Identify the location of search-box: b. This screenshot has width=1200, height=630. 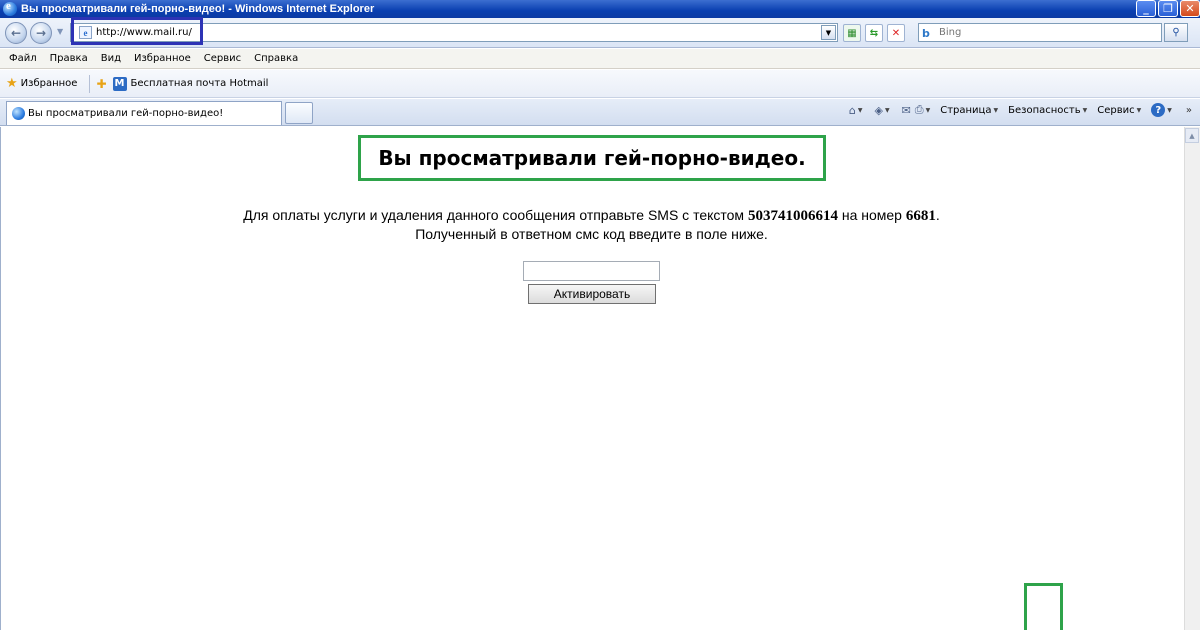
(1040, 32).